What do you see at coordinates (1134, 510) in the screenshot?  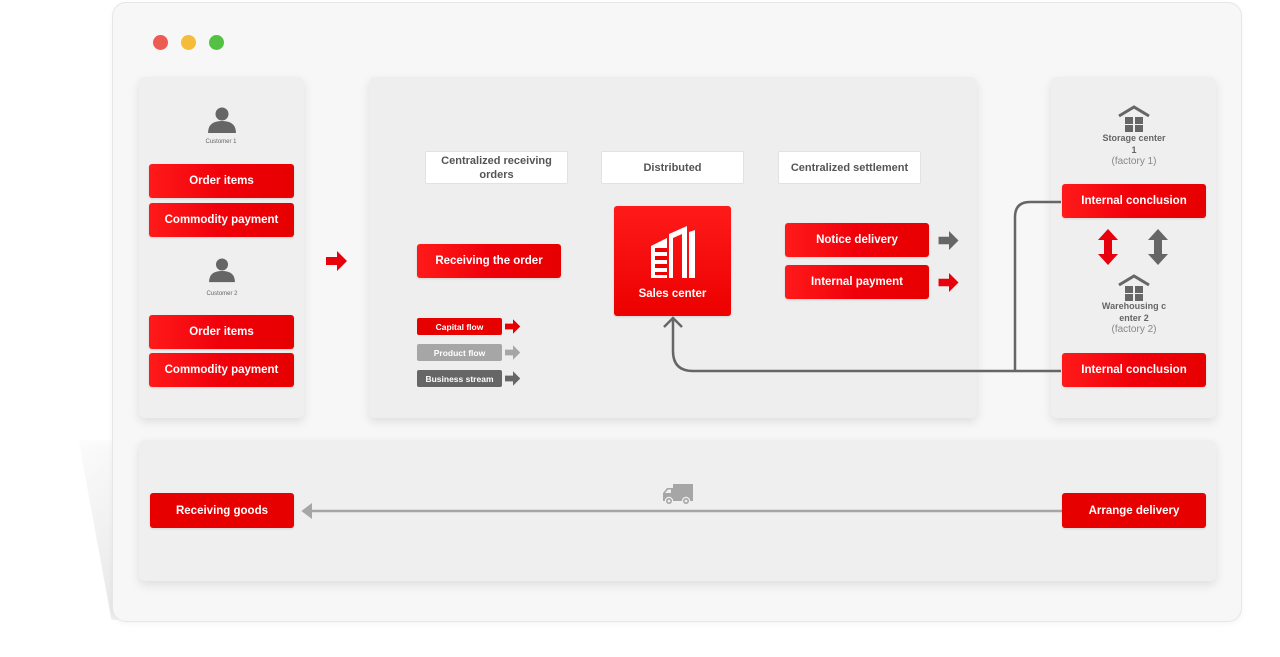 I see `arrange-delivery-button: Arrange delivery` at bounding box center [1134, 510].